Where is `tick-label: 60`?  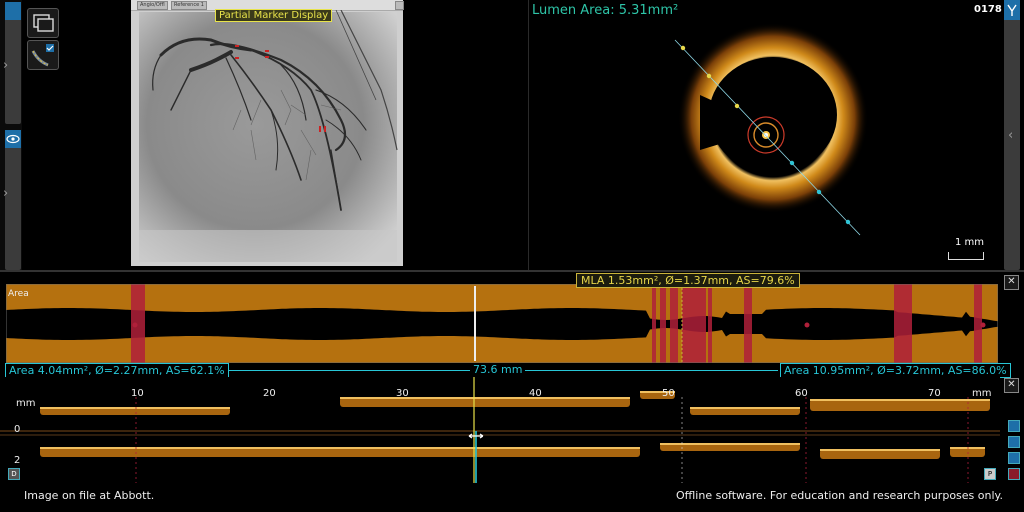
tick-label: 60 is located at coordinates (801, 393).